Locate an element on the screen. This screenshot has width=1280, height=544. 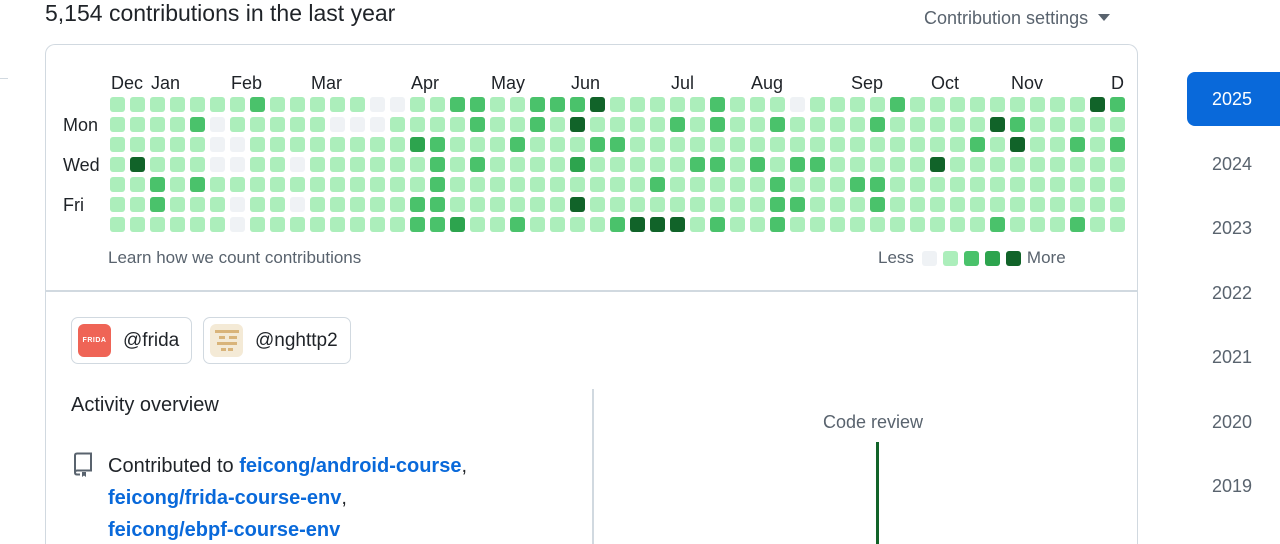
repo-link-ebpf-course-env: feicong/ebpf-course-env is located at coordinates (224, 530).